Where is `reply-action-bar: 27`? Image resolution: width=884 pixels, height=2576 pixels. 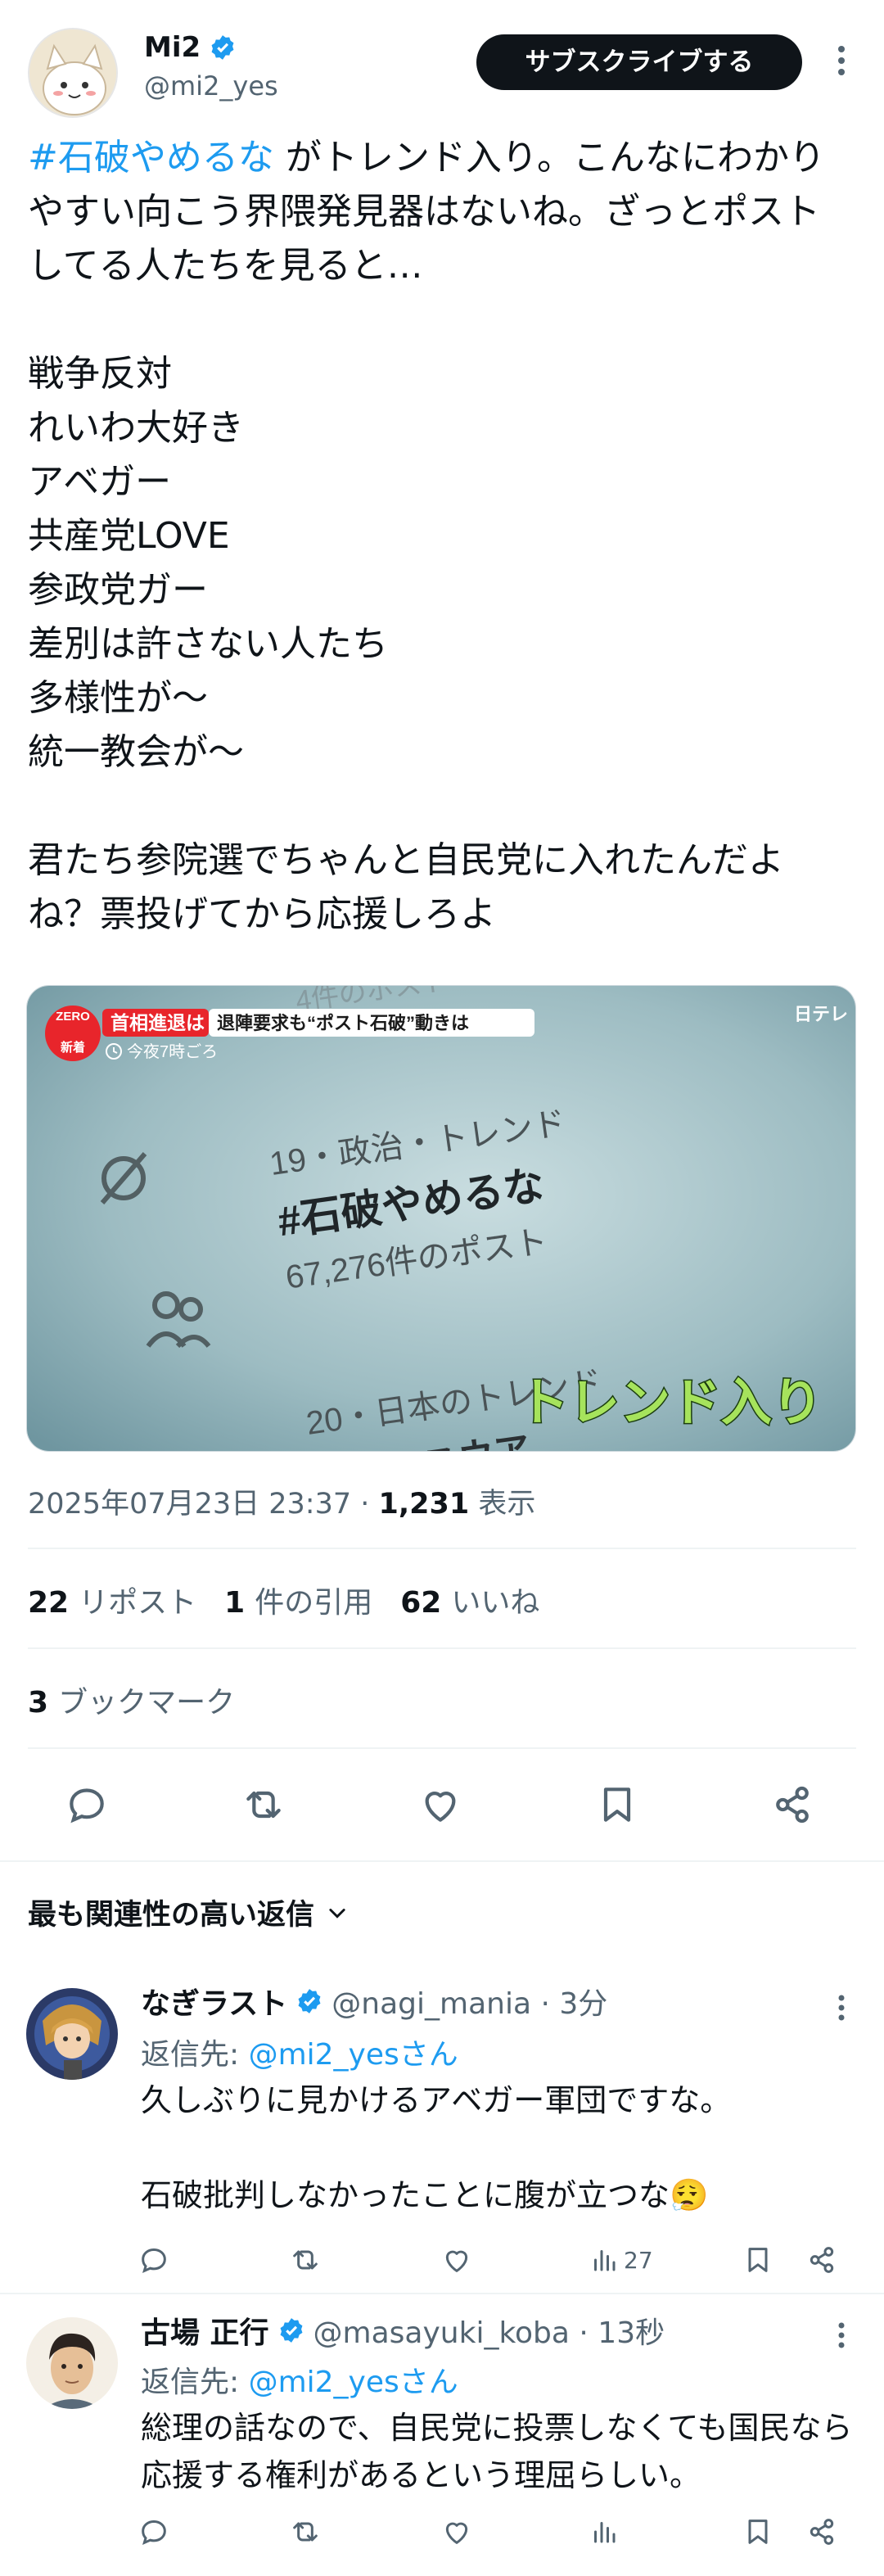
reply-action-bar: 27 is located at coordinates (491, 2260).